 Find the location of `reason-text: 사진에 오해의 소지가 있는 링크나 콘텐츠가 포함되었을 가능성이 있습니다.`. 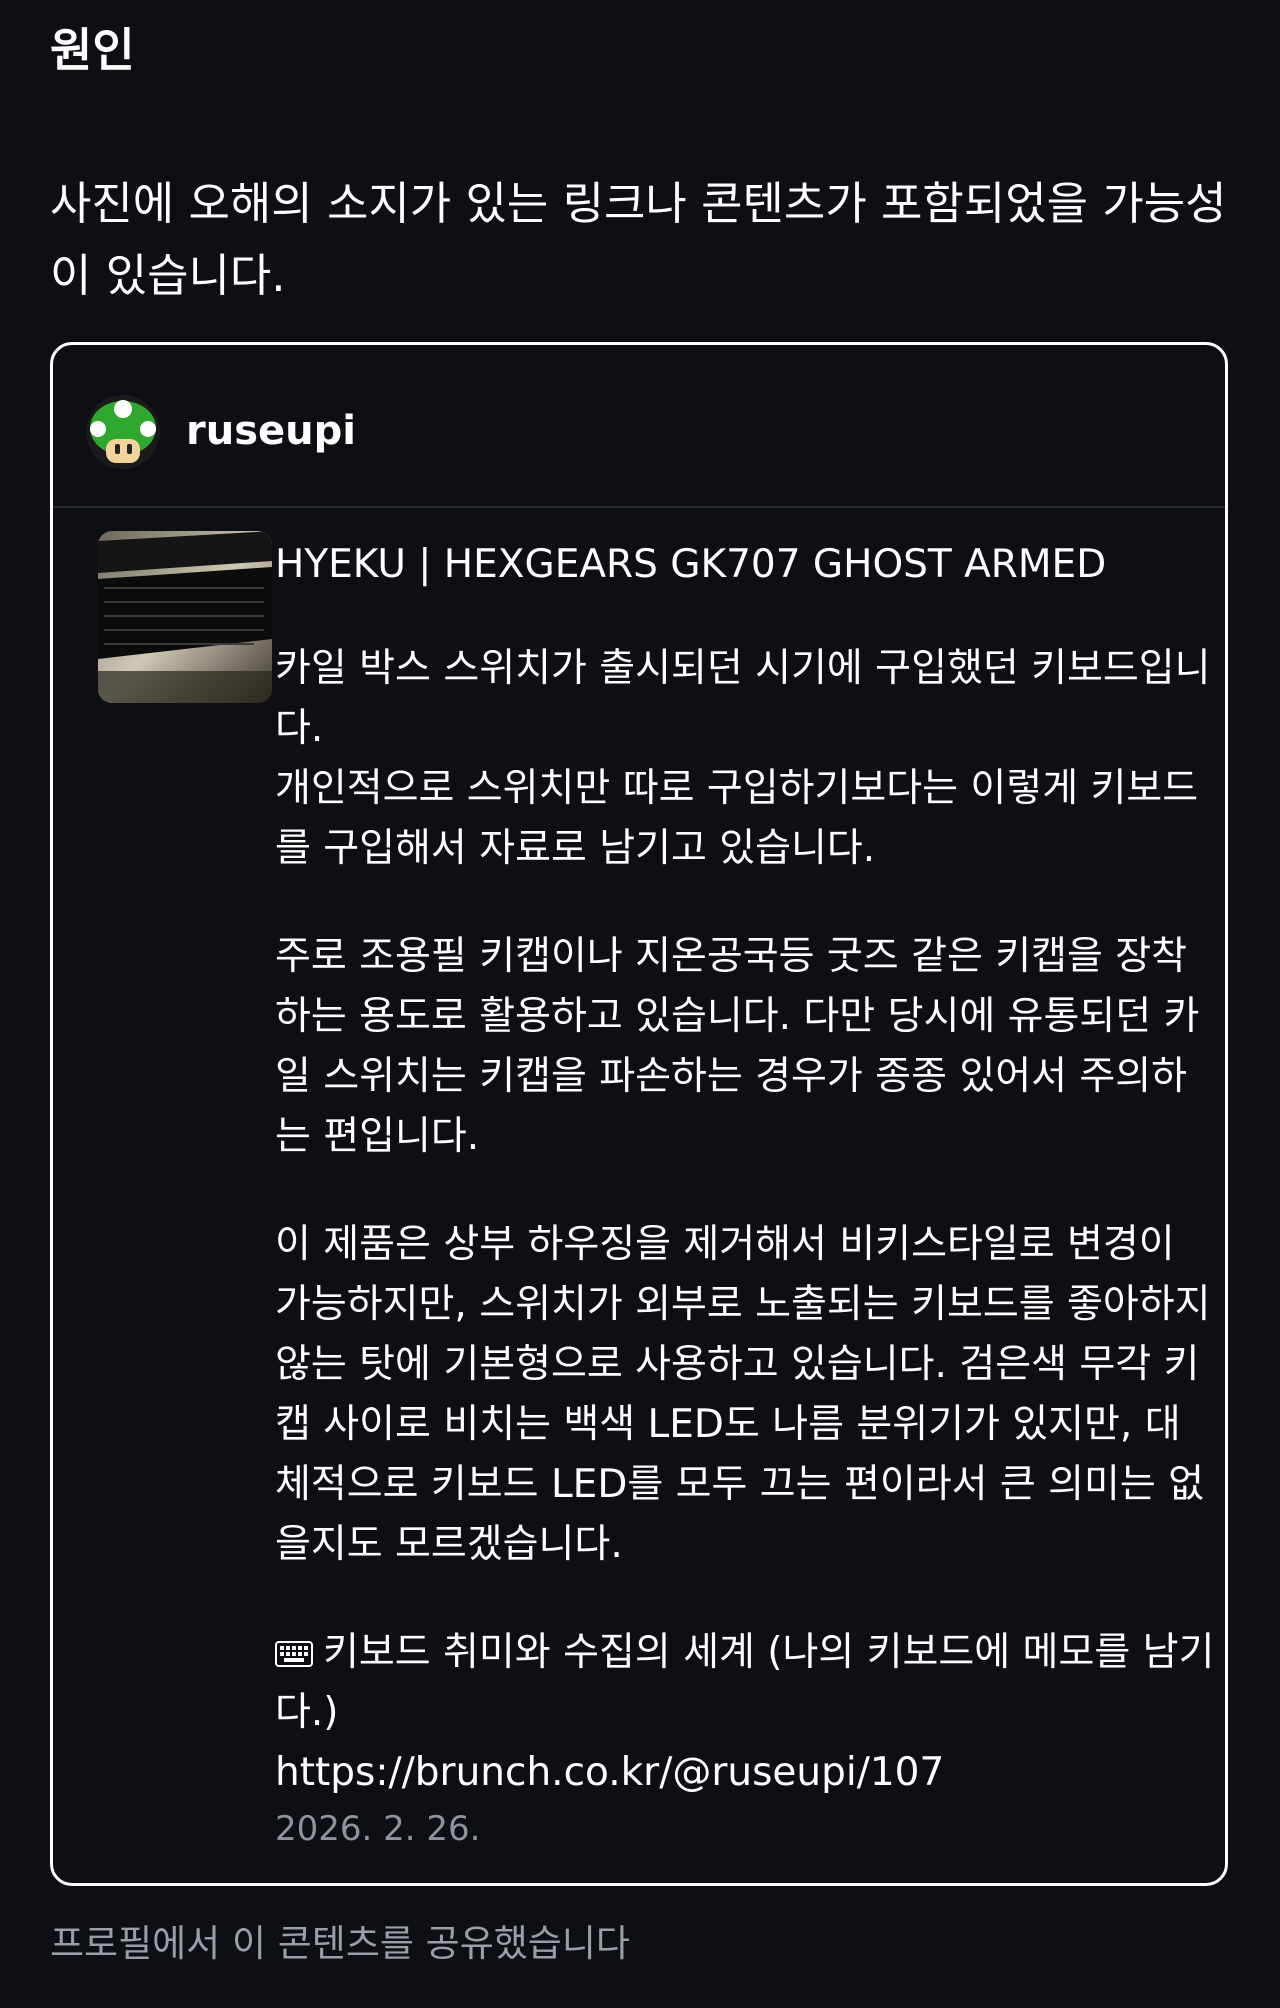

reason-text: 사진에 오해의 소지가 있는 링크나 콘텐츠가 포함되었을 가능성이 있습니다. is located at coordinates (638, 239).